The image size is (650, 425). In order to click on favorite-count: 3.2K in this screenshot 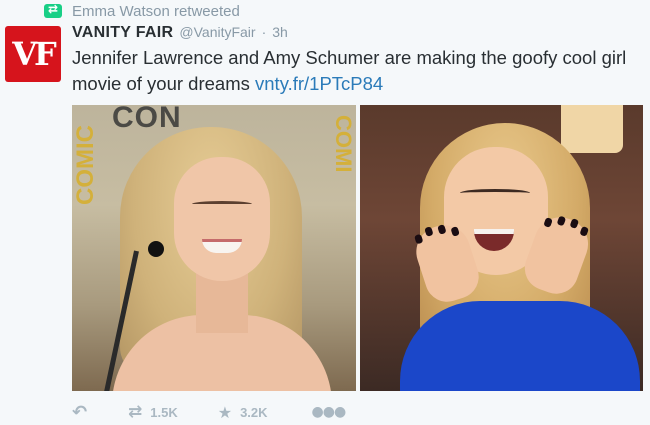, I will do `click(254, 412)`.